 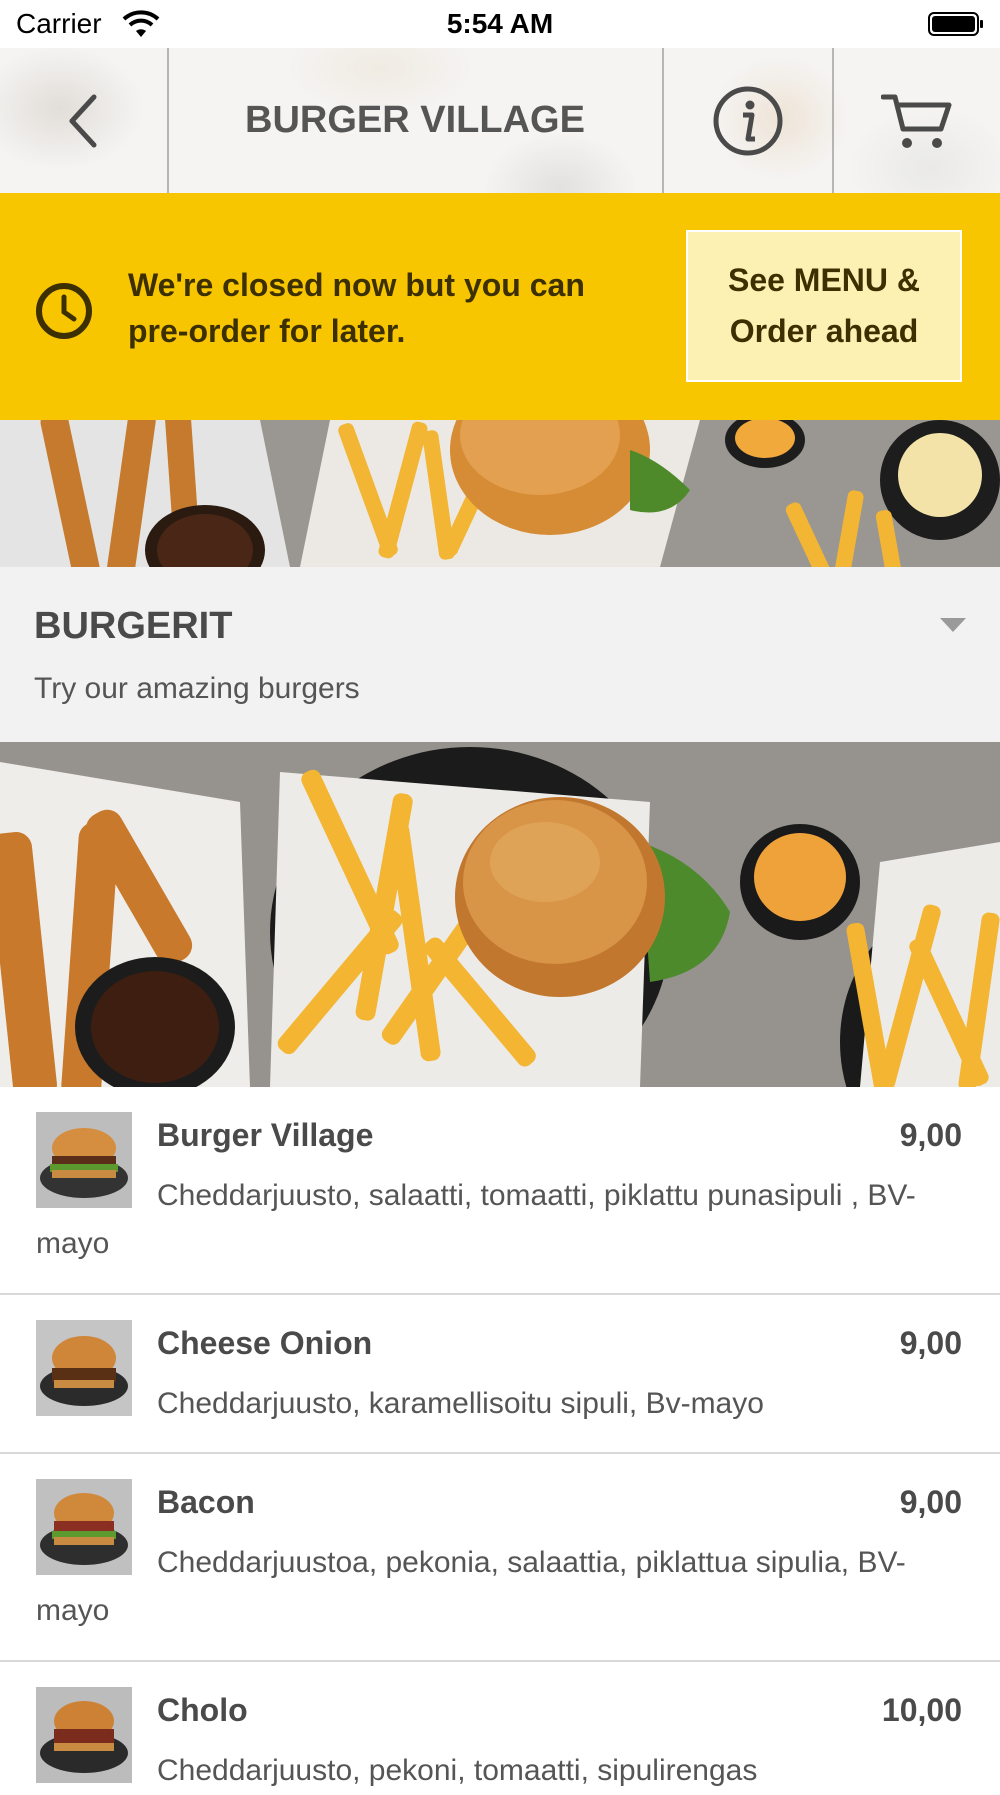 I want to click on category-header, so click(x=500, y=654).